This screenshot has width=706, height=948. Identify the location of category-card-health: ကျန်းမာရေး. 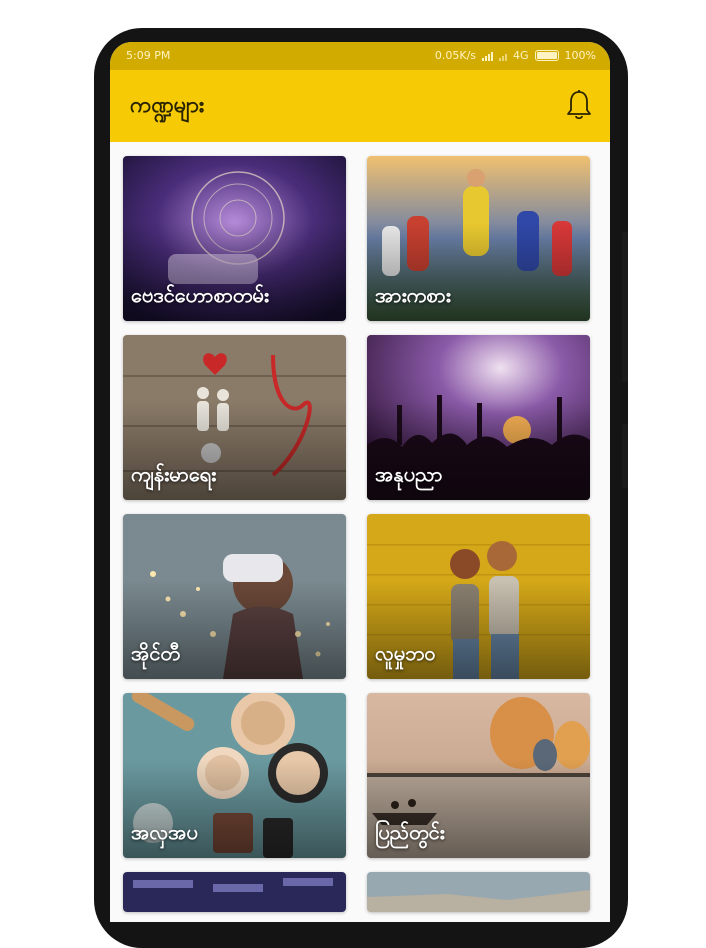
(234, 417).